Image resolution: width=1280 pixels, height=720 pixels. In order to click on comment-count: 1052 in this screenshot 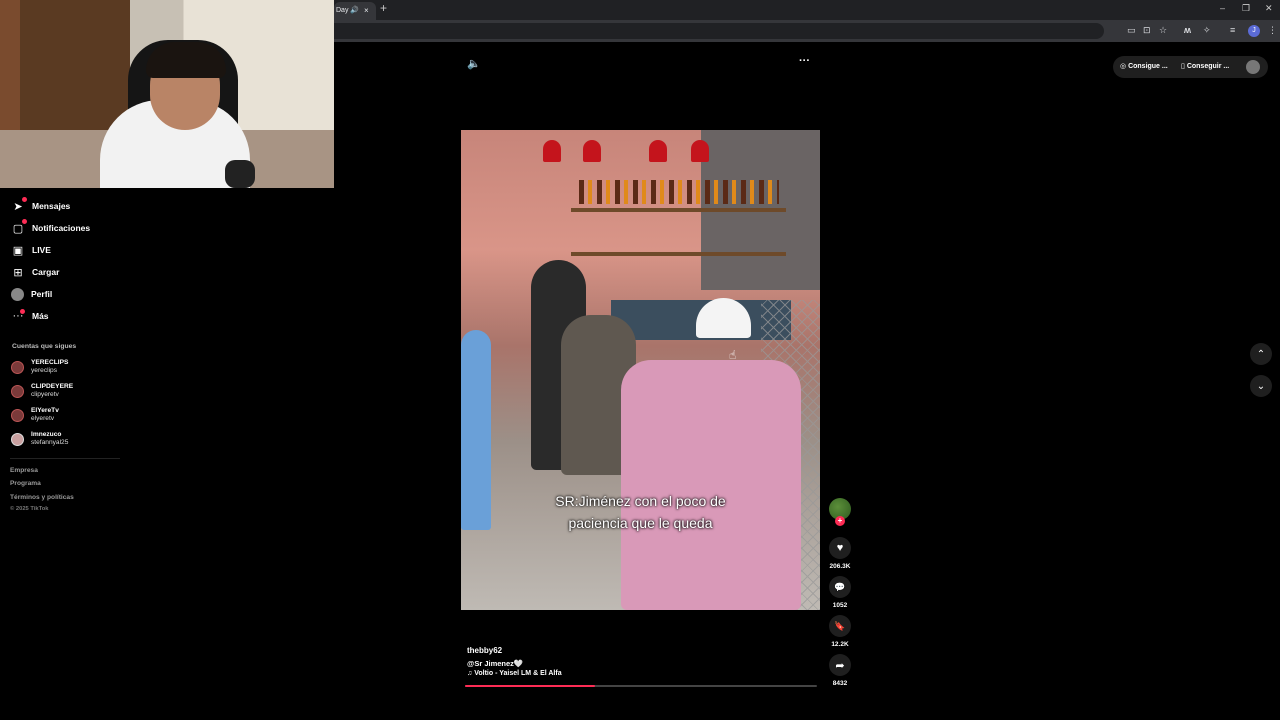, I will do `click(840, 605)`.